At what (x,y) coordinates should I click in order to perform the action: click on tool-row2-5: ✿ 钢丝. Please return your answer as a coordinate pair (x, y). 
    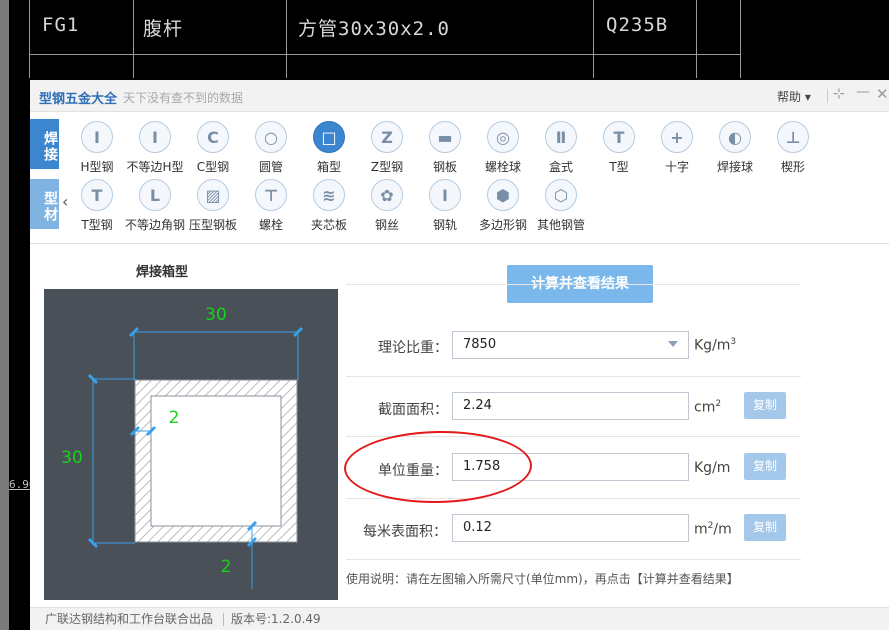
    Looking at the image, I should click on (387, 206).